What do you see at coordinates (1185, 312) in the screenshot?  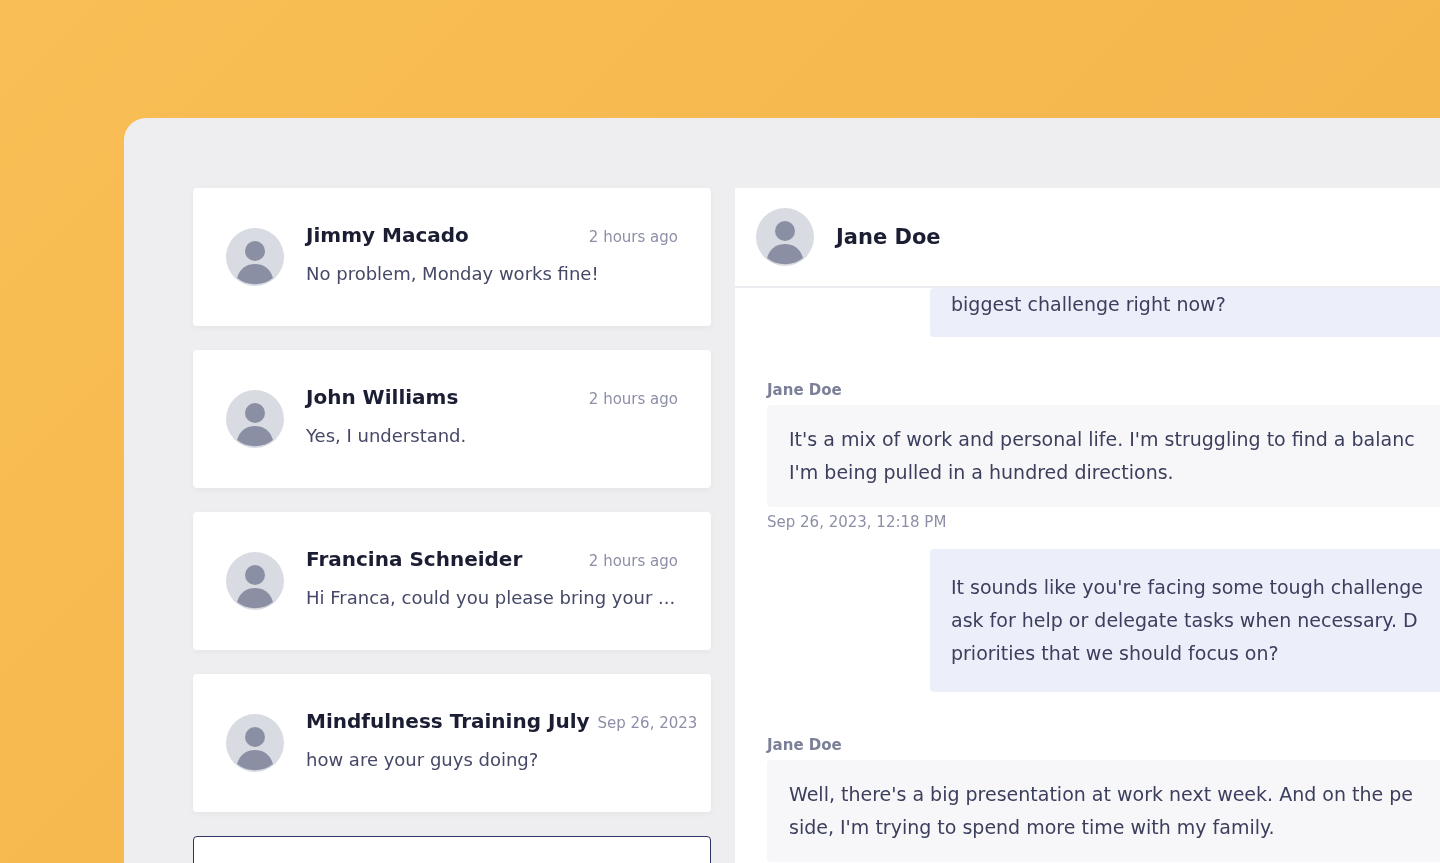 I see `message-bubble: biggest challenge right now?` at bounding box center [1185, 312].